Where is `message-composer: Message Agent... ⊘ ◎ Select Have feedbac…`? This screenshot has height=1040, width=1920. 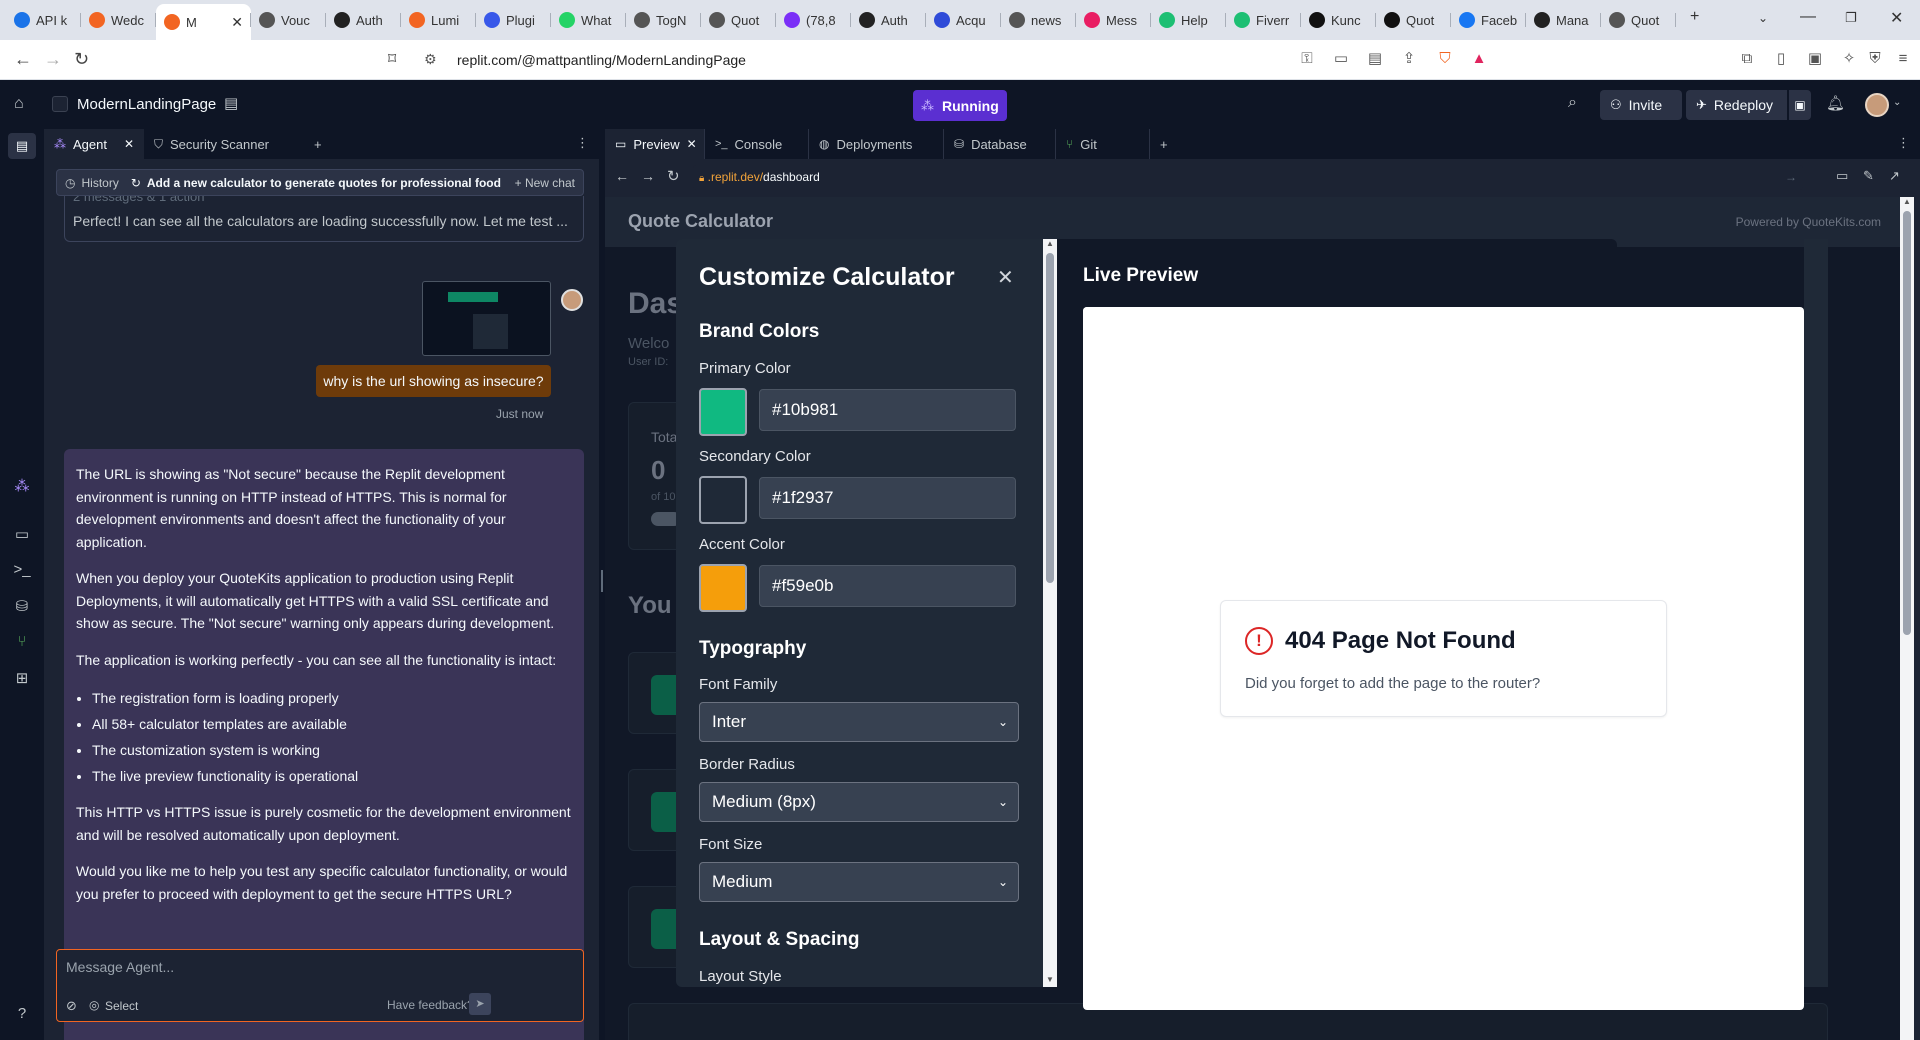 message-composer: Message Agent... ⊘ ◎ Select Have feedbac… is located at coordinates (320, 985).